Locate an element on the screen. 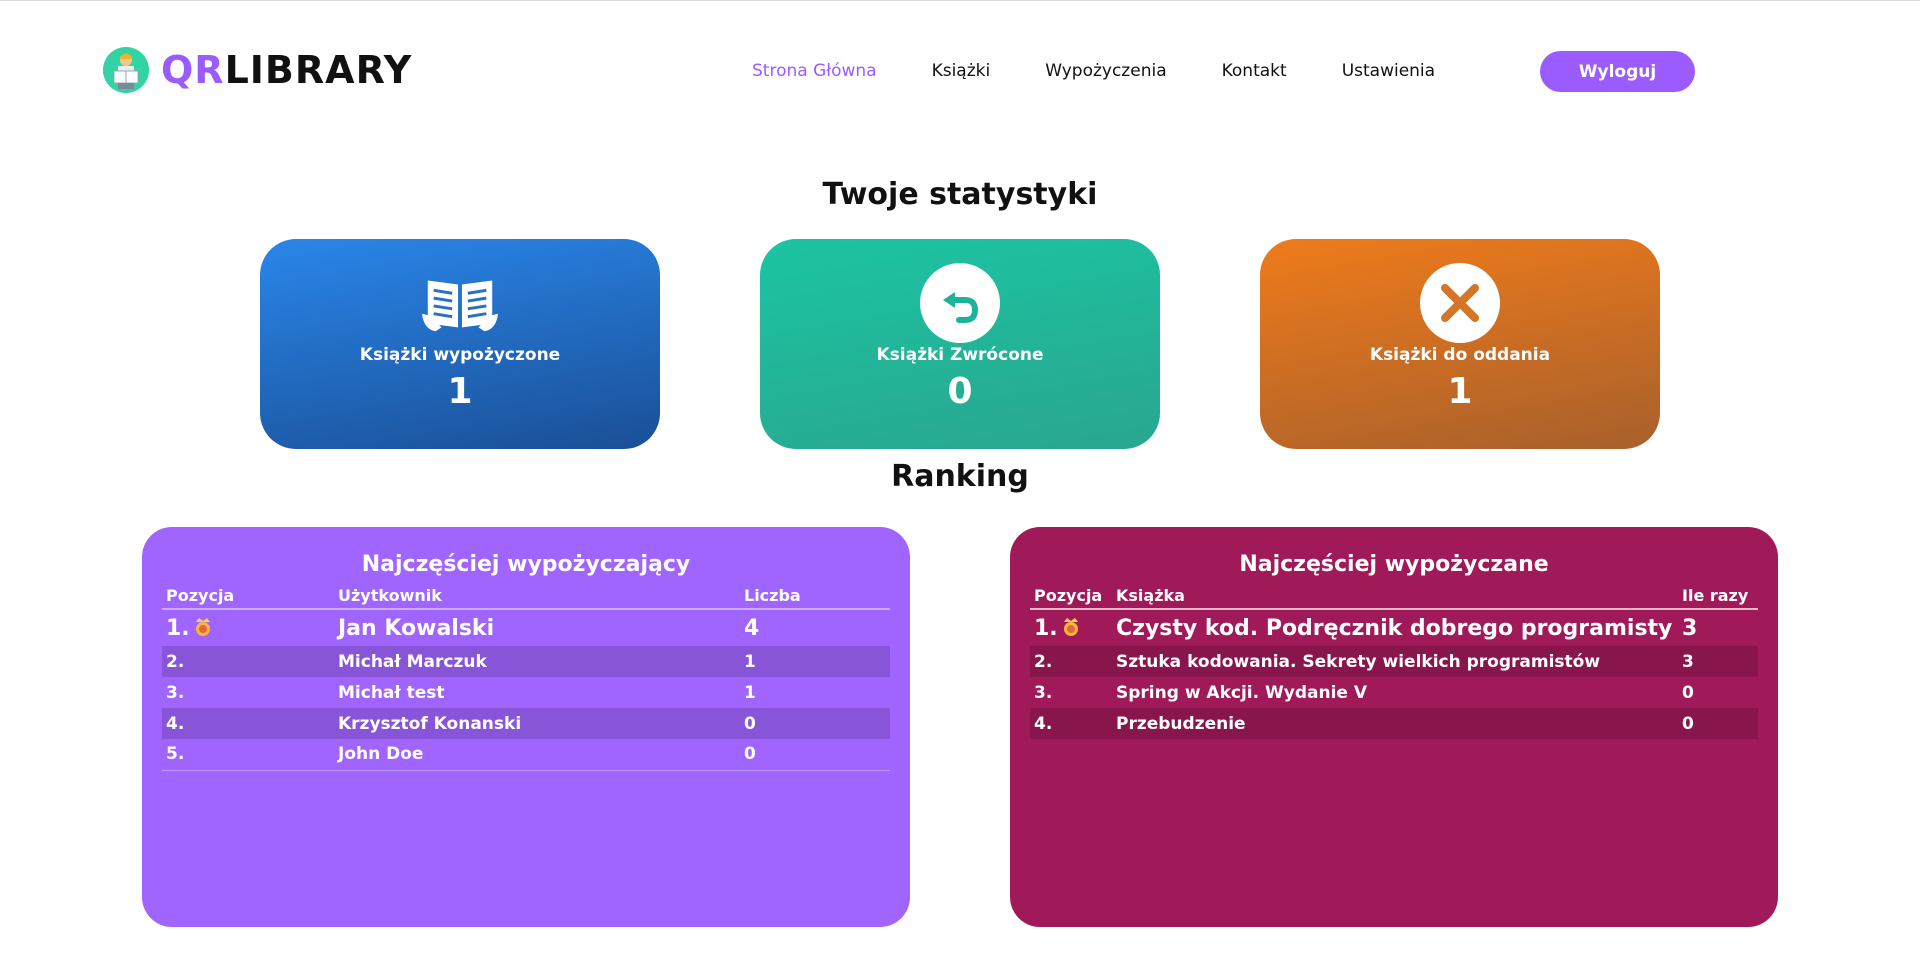 The width and height of the screenshot is (1920, 970). count-cell: 4 is located at coordinates (752, 628).